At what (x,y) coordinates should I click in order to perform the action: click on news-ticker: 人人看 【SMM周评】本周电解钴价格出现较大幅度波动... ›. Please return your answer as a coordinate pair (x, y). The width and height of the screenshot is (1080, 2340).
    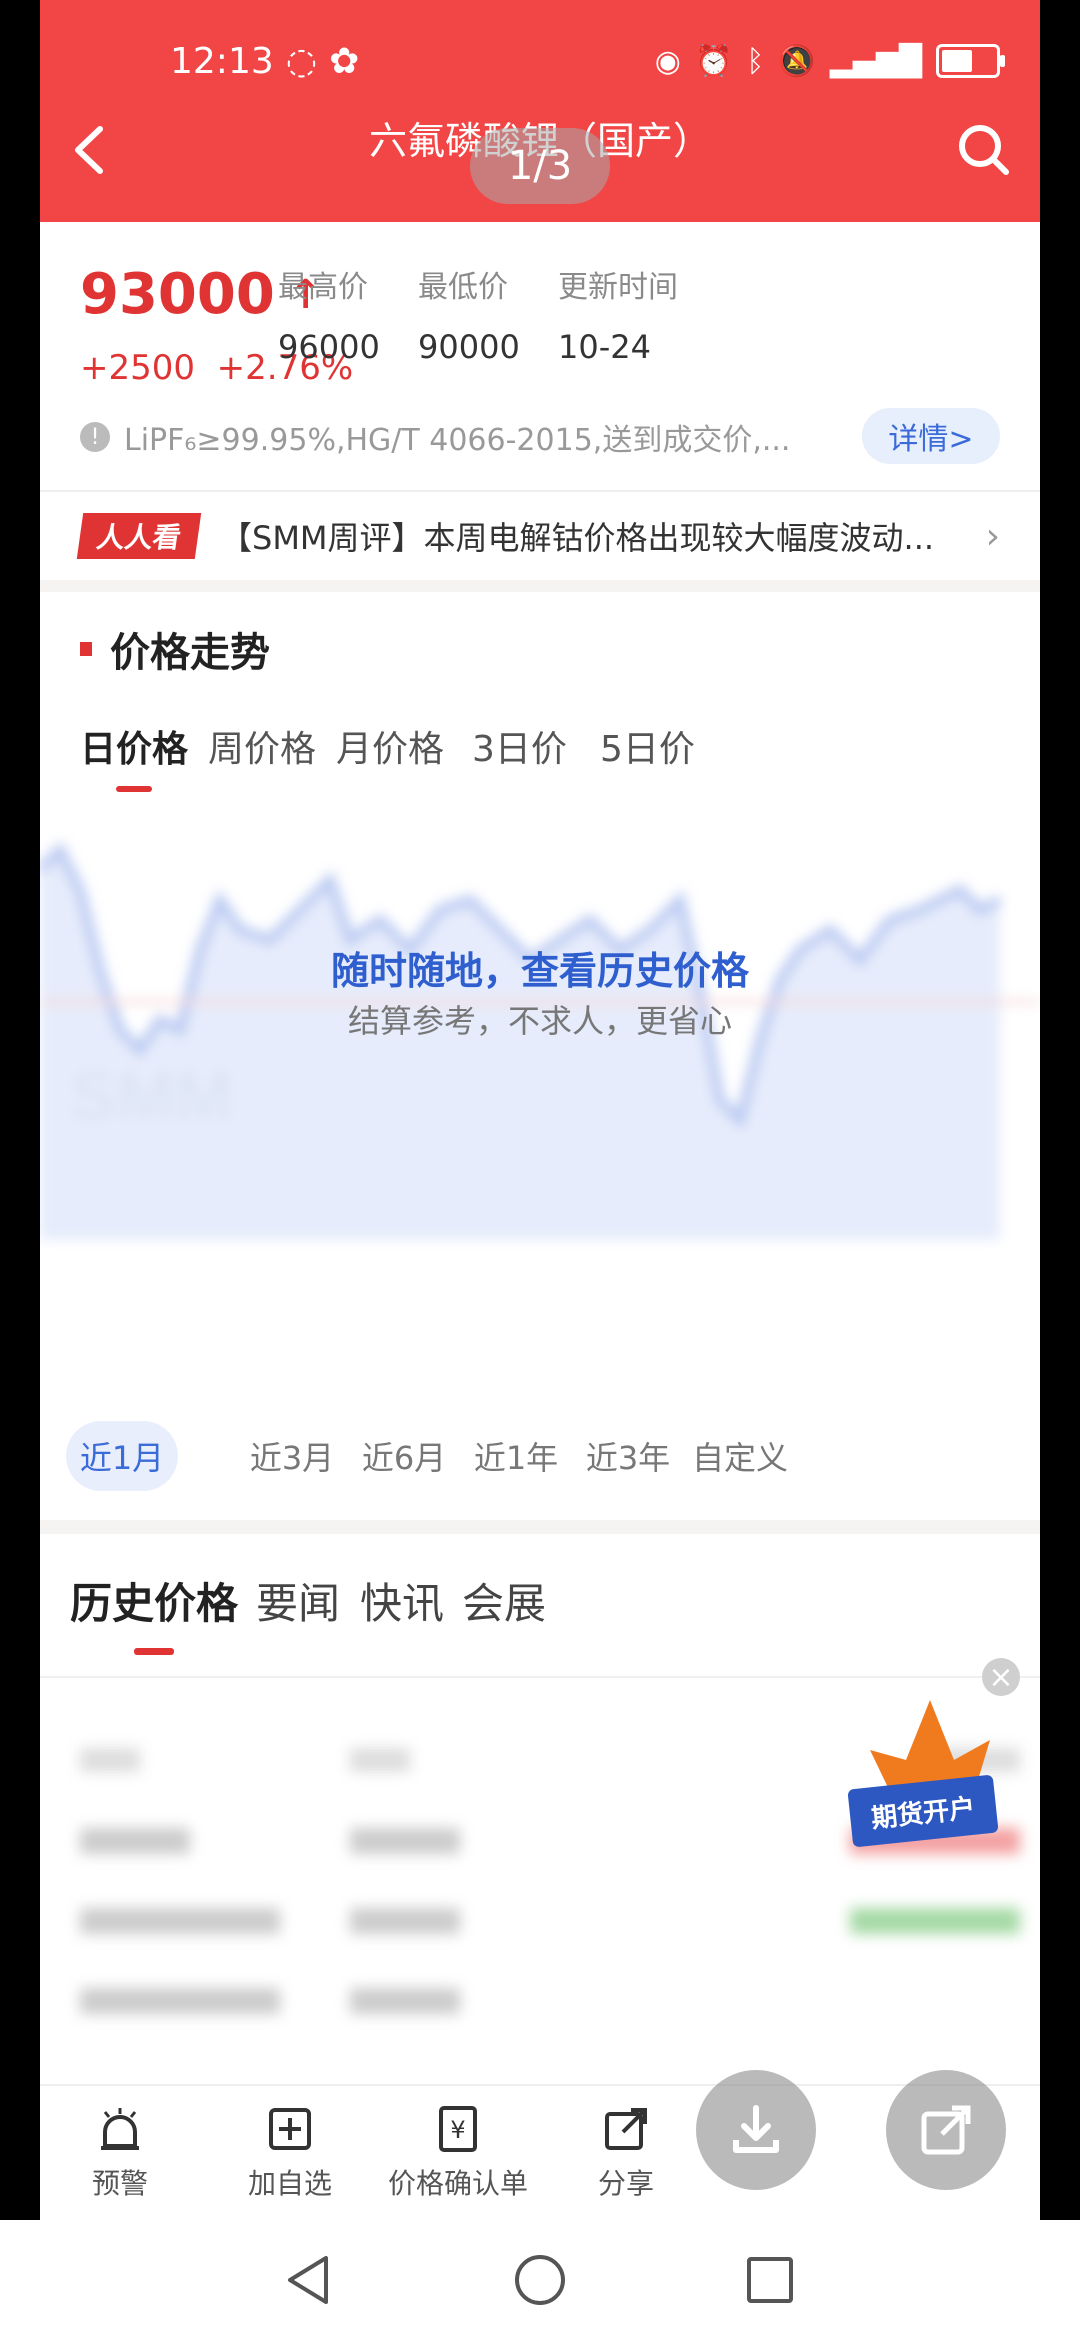
    Looking at the image, I should click on (540, 536).